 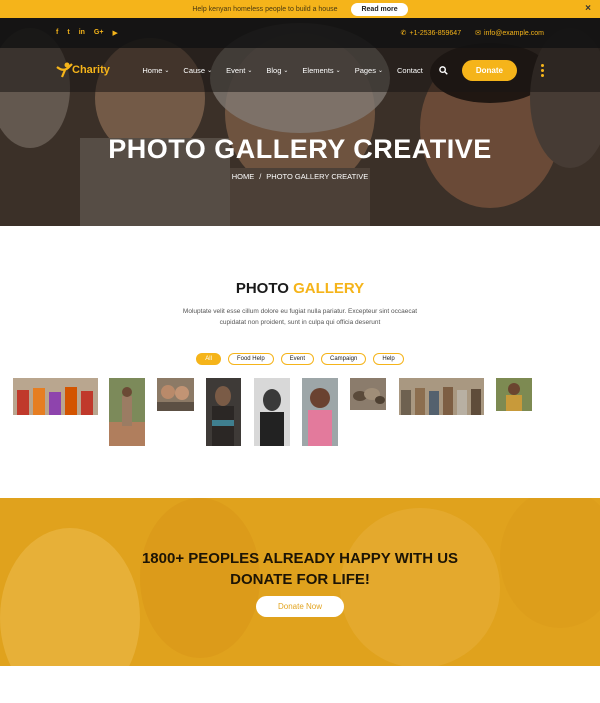 I want to click on nav-item-pages: Pages ⌄, so click(x=369, y=70).